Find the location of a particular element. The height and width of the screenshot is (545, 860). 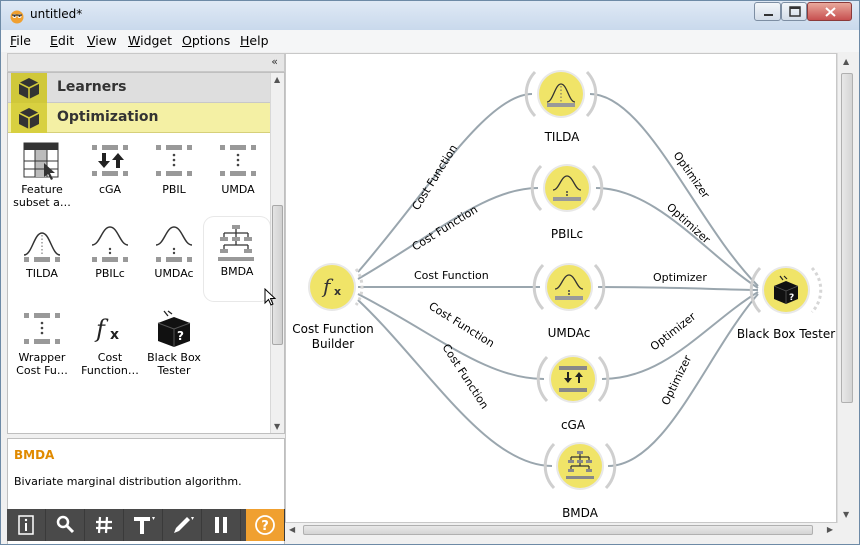

title-bar: untitled* is located at coordinates (430, 15).